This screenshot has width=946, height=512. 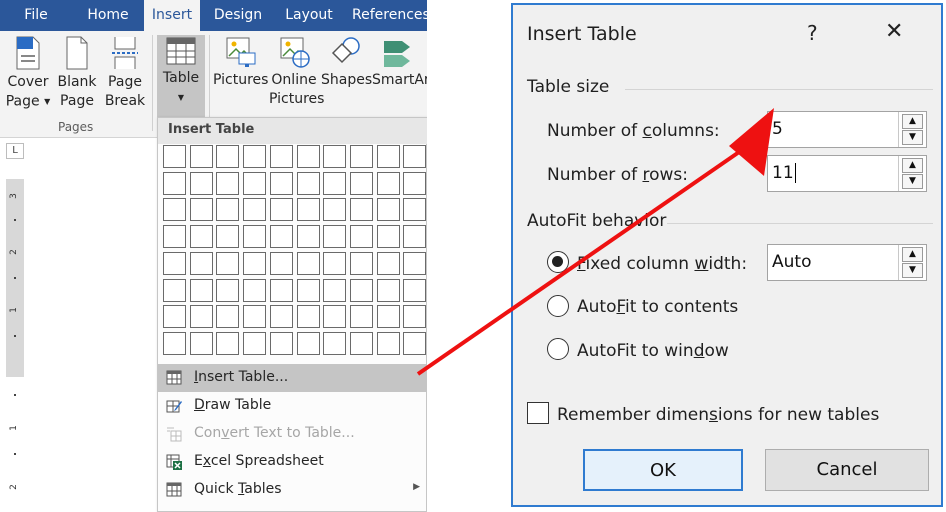 What do you see at coordinates (751, 142) in the screenshot?
I see `arrow-head` at bounding box center [751, 142].